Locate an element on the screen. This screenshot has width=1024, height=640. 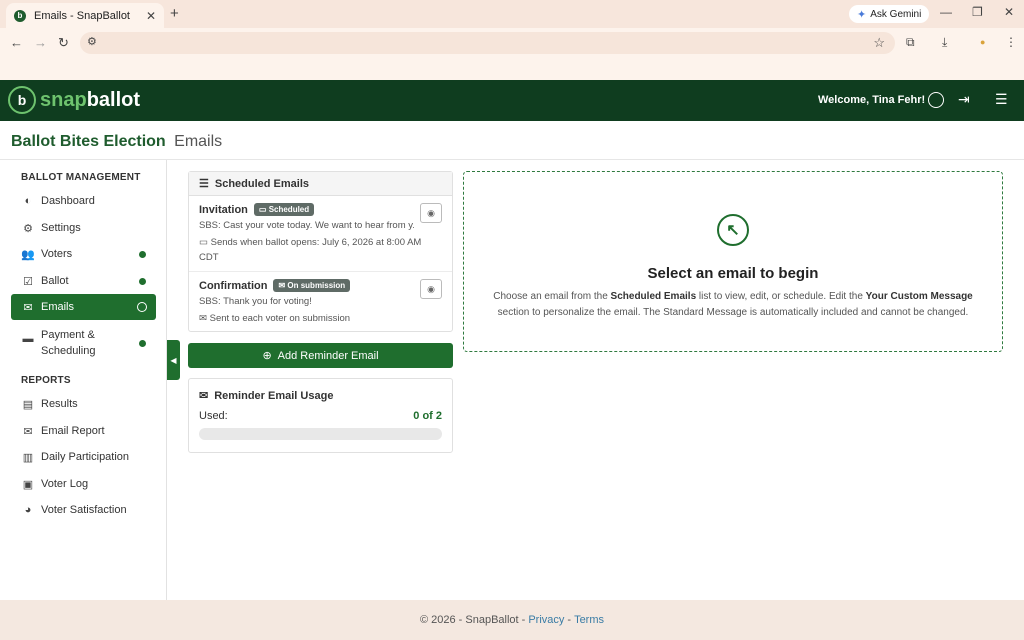
sidebar-item-settings: ⚙ Settings is located at coordinates (83, 228).